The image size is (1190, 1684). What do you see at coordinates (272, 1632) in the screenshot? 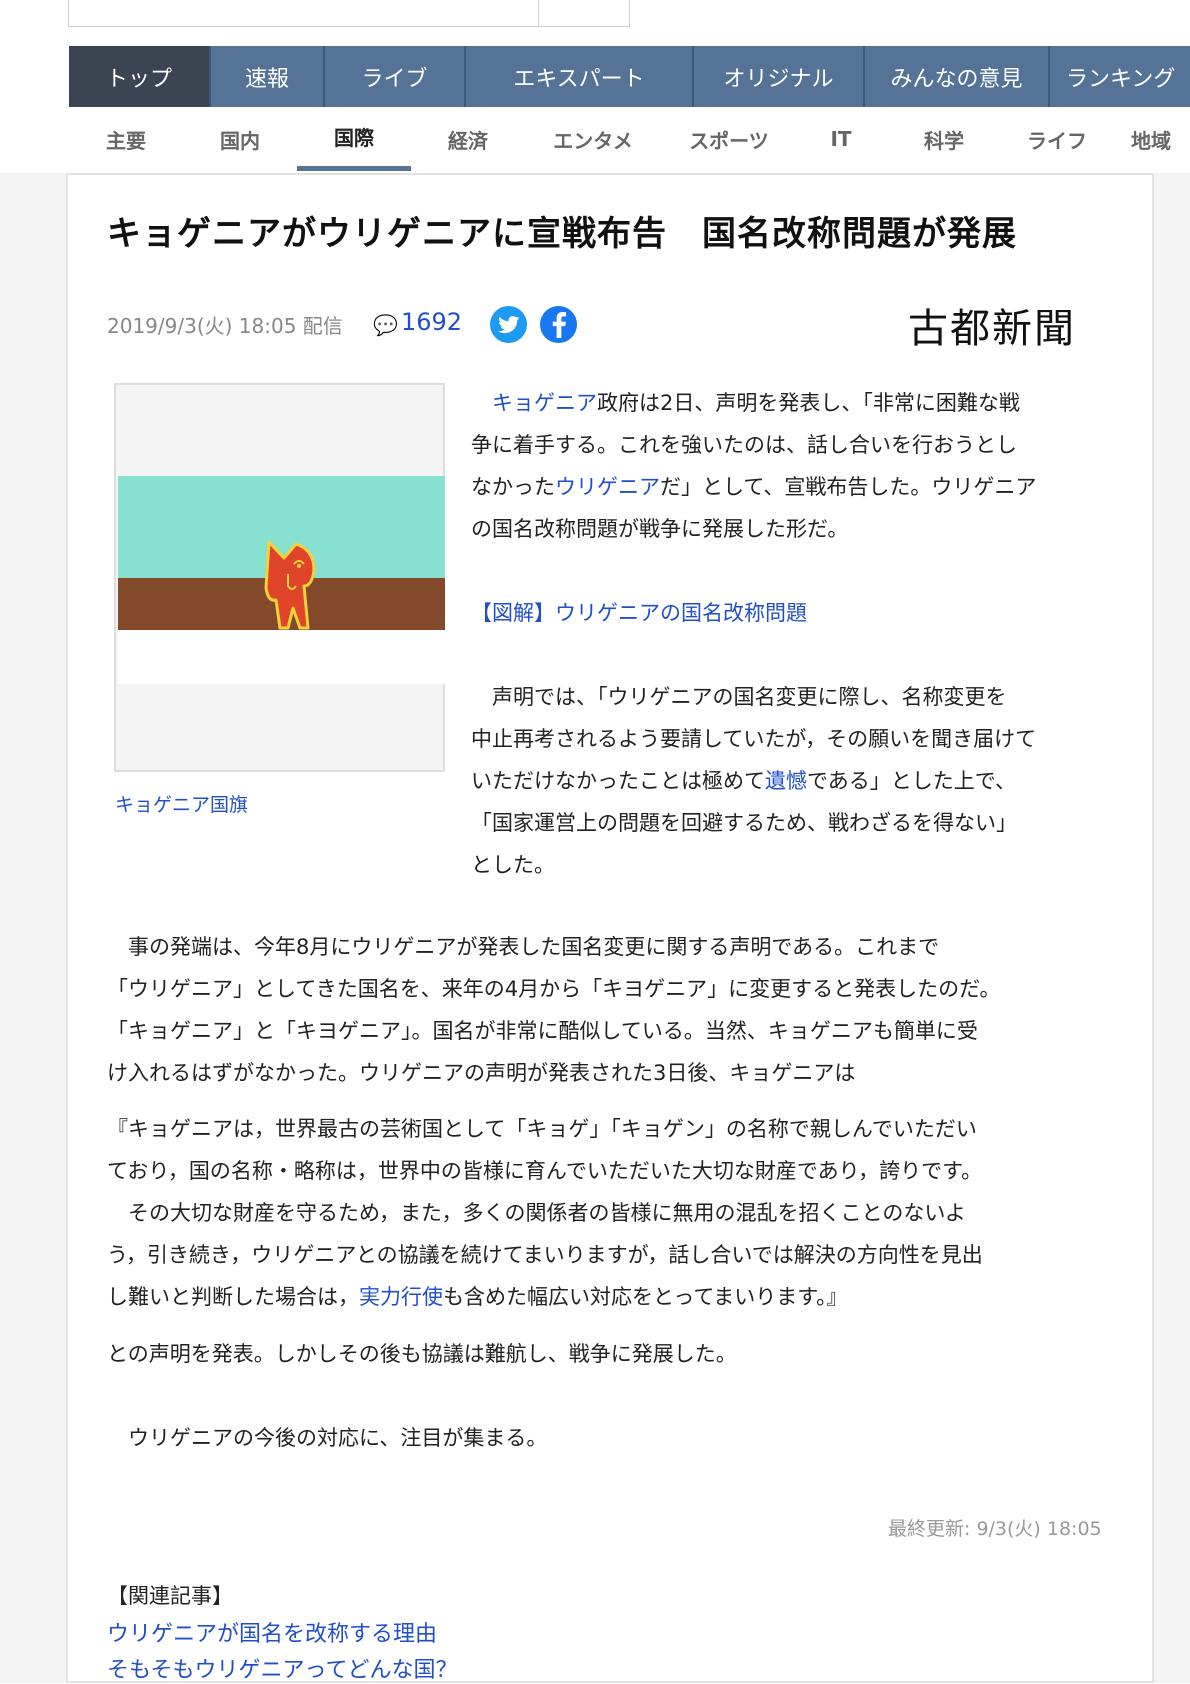
I see `related-link-1: ウリゲニアが国名を改称する理由` at bounding box center [272, 1632].